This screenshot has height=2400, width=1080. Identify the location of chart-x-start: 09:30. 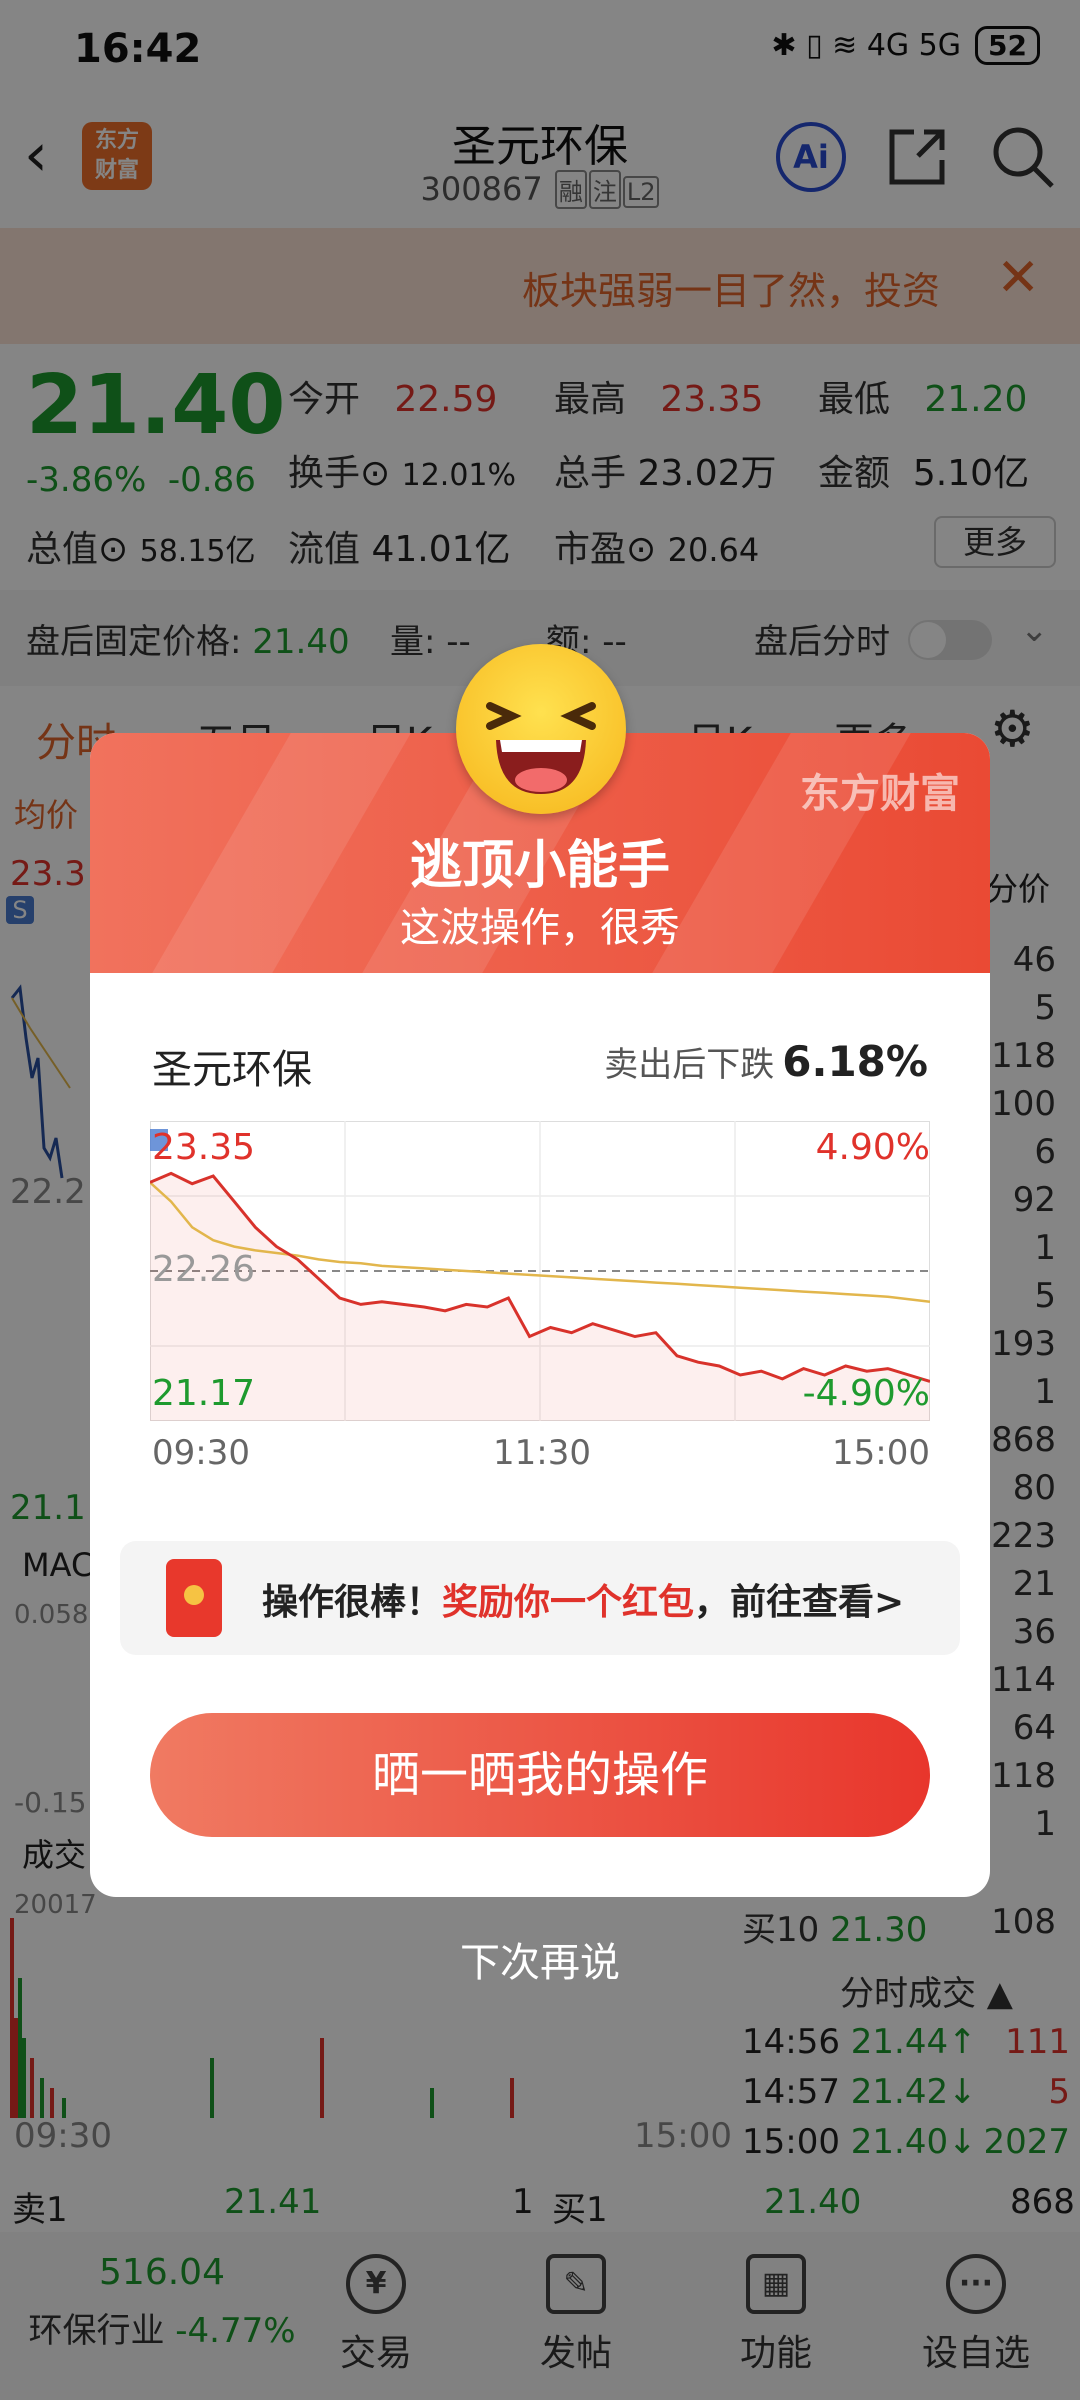
(201, 1453).